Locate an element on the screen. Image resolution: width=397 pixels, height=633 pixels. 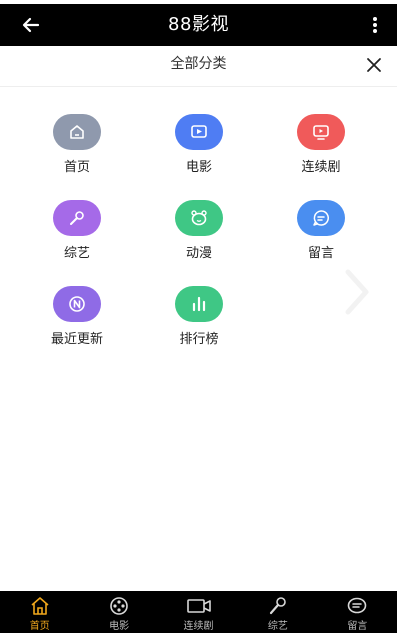
category-header: 全部分类 is located at coordinates (198, 66).